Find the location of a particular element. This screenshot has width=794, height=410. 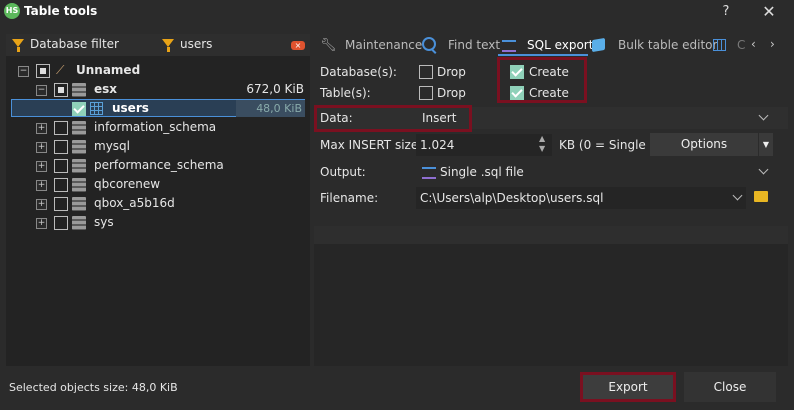

tree-item-unnamed: − ⟋ Unnamed is located at coordinates (163, 70).